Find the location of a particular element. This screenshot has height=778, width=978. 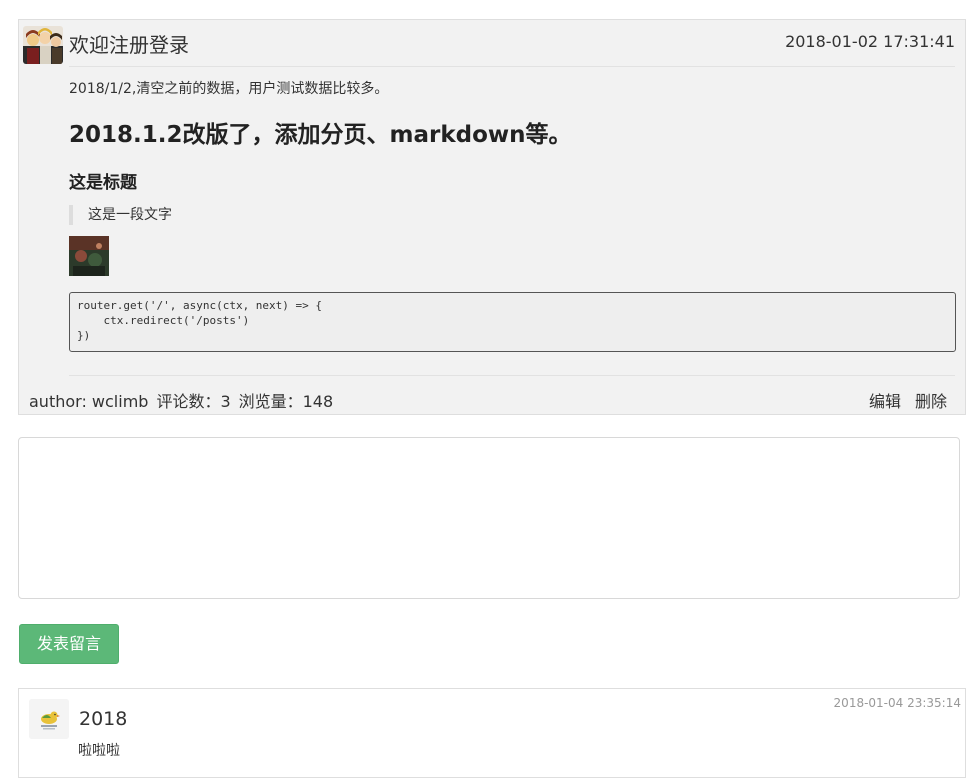

comment-date: 2018-01-04 23:35:14 is located at coordinates (897, 703).